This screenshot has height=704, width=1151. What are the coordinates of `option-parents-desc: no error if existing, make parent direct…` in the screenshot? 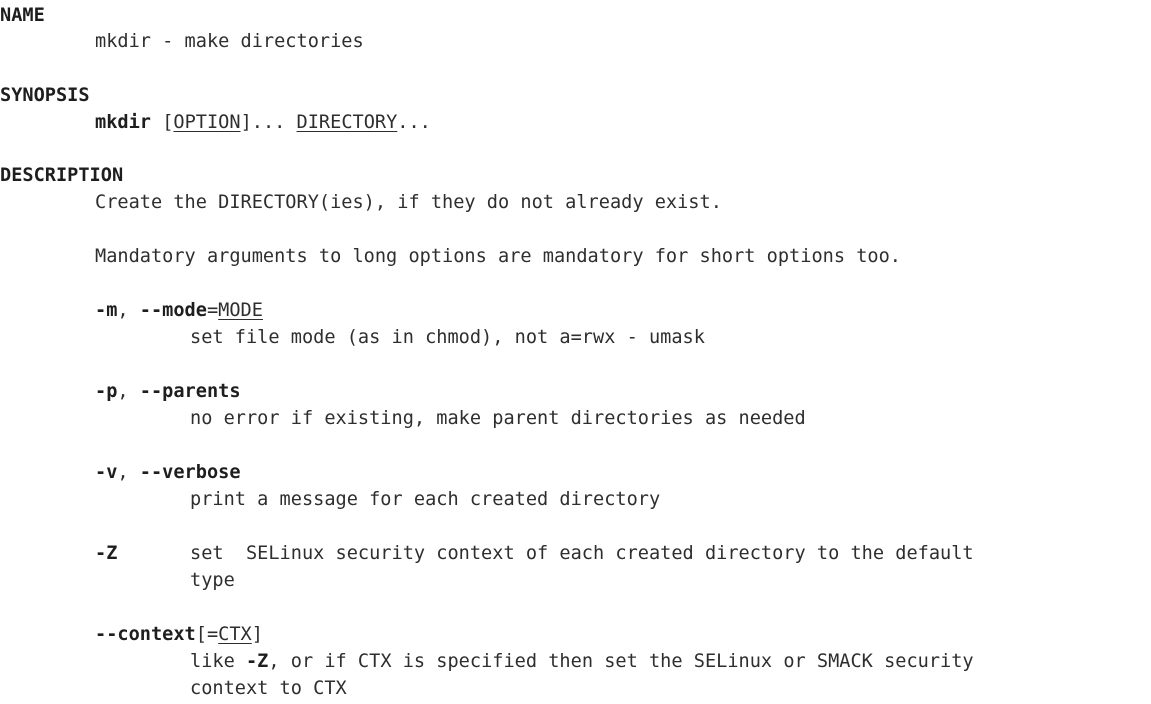 It's located at (498, 418).